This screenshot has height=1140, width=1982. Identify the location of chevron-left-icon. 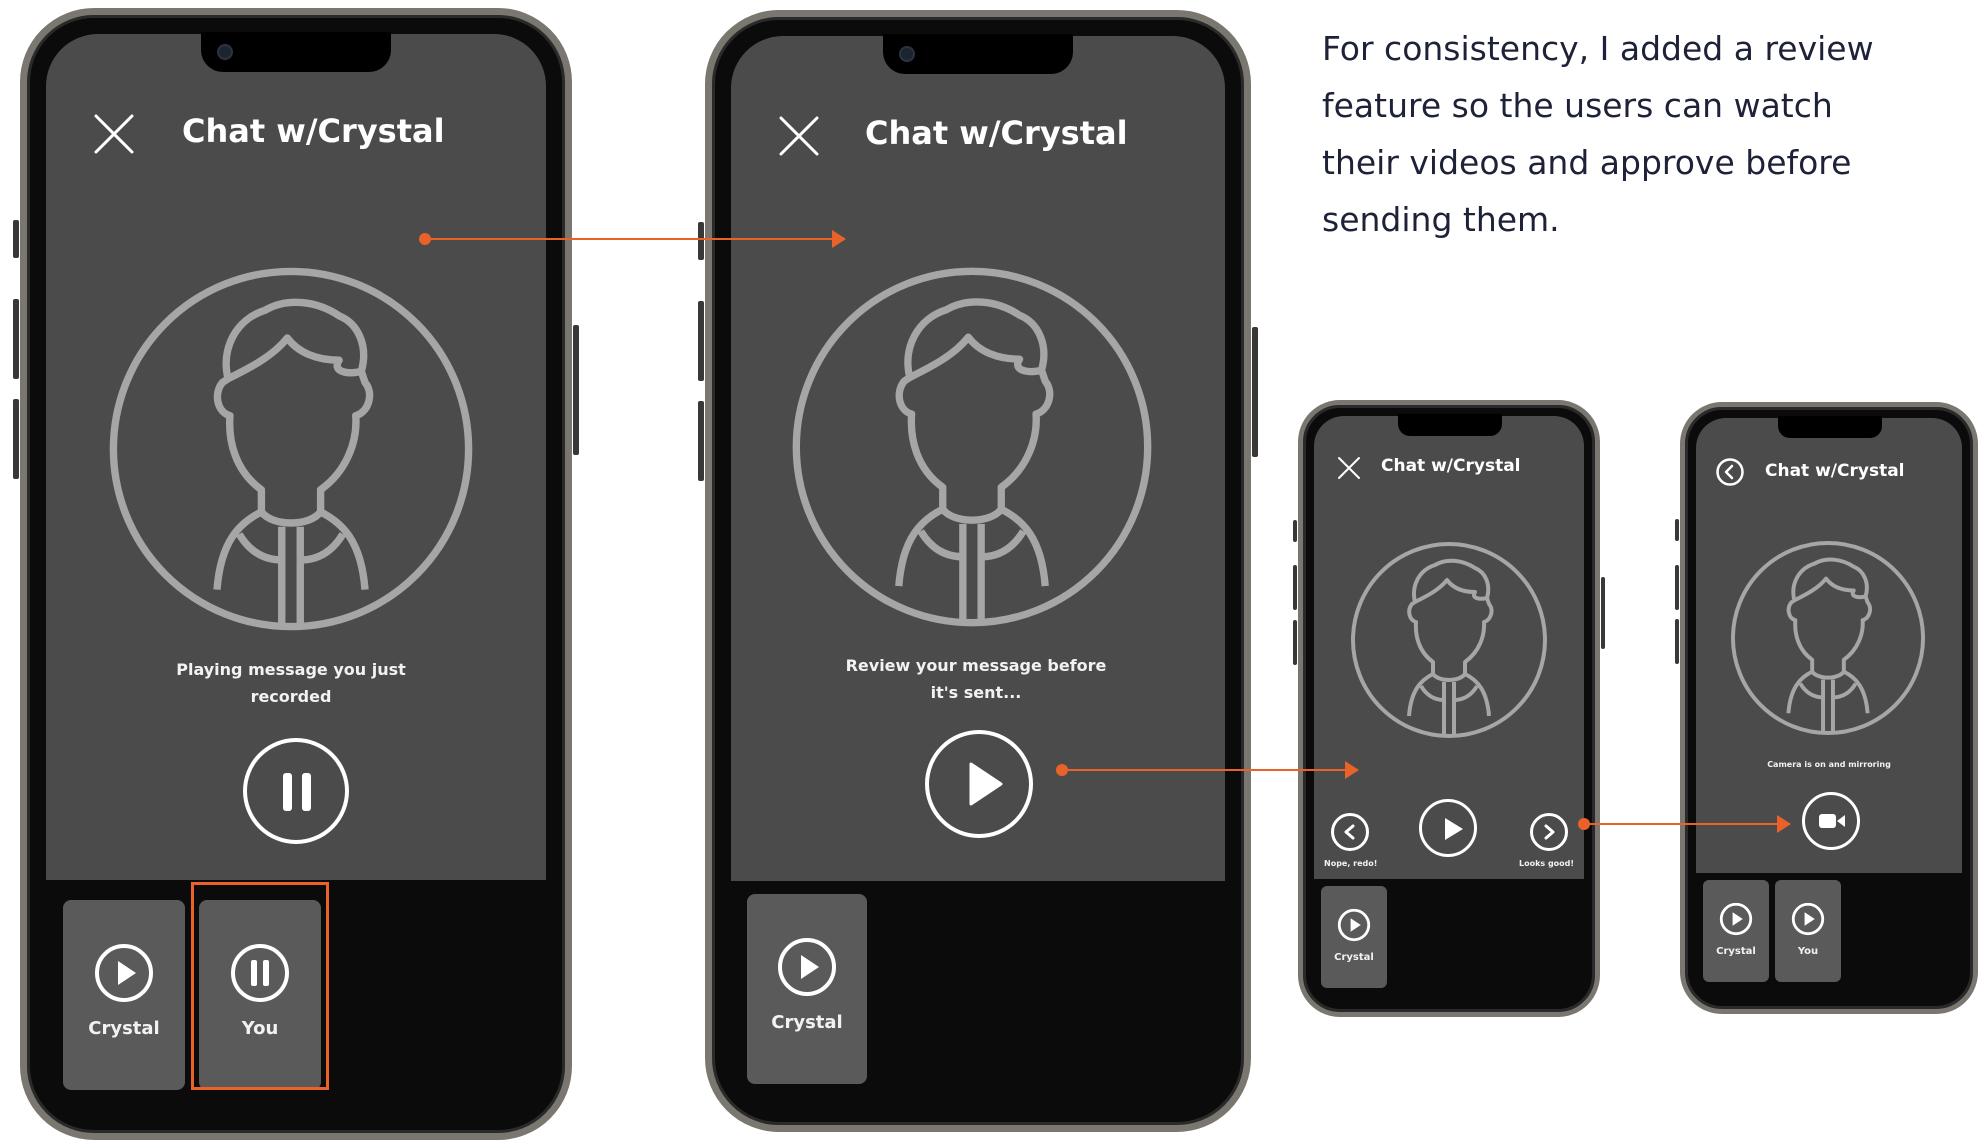
(1349, 832).